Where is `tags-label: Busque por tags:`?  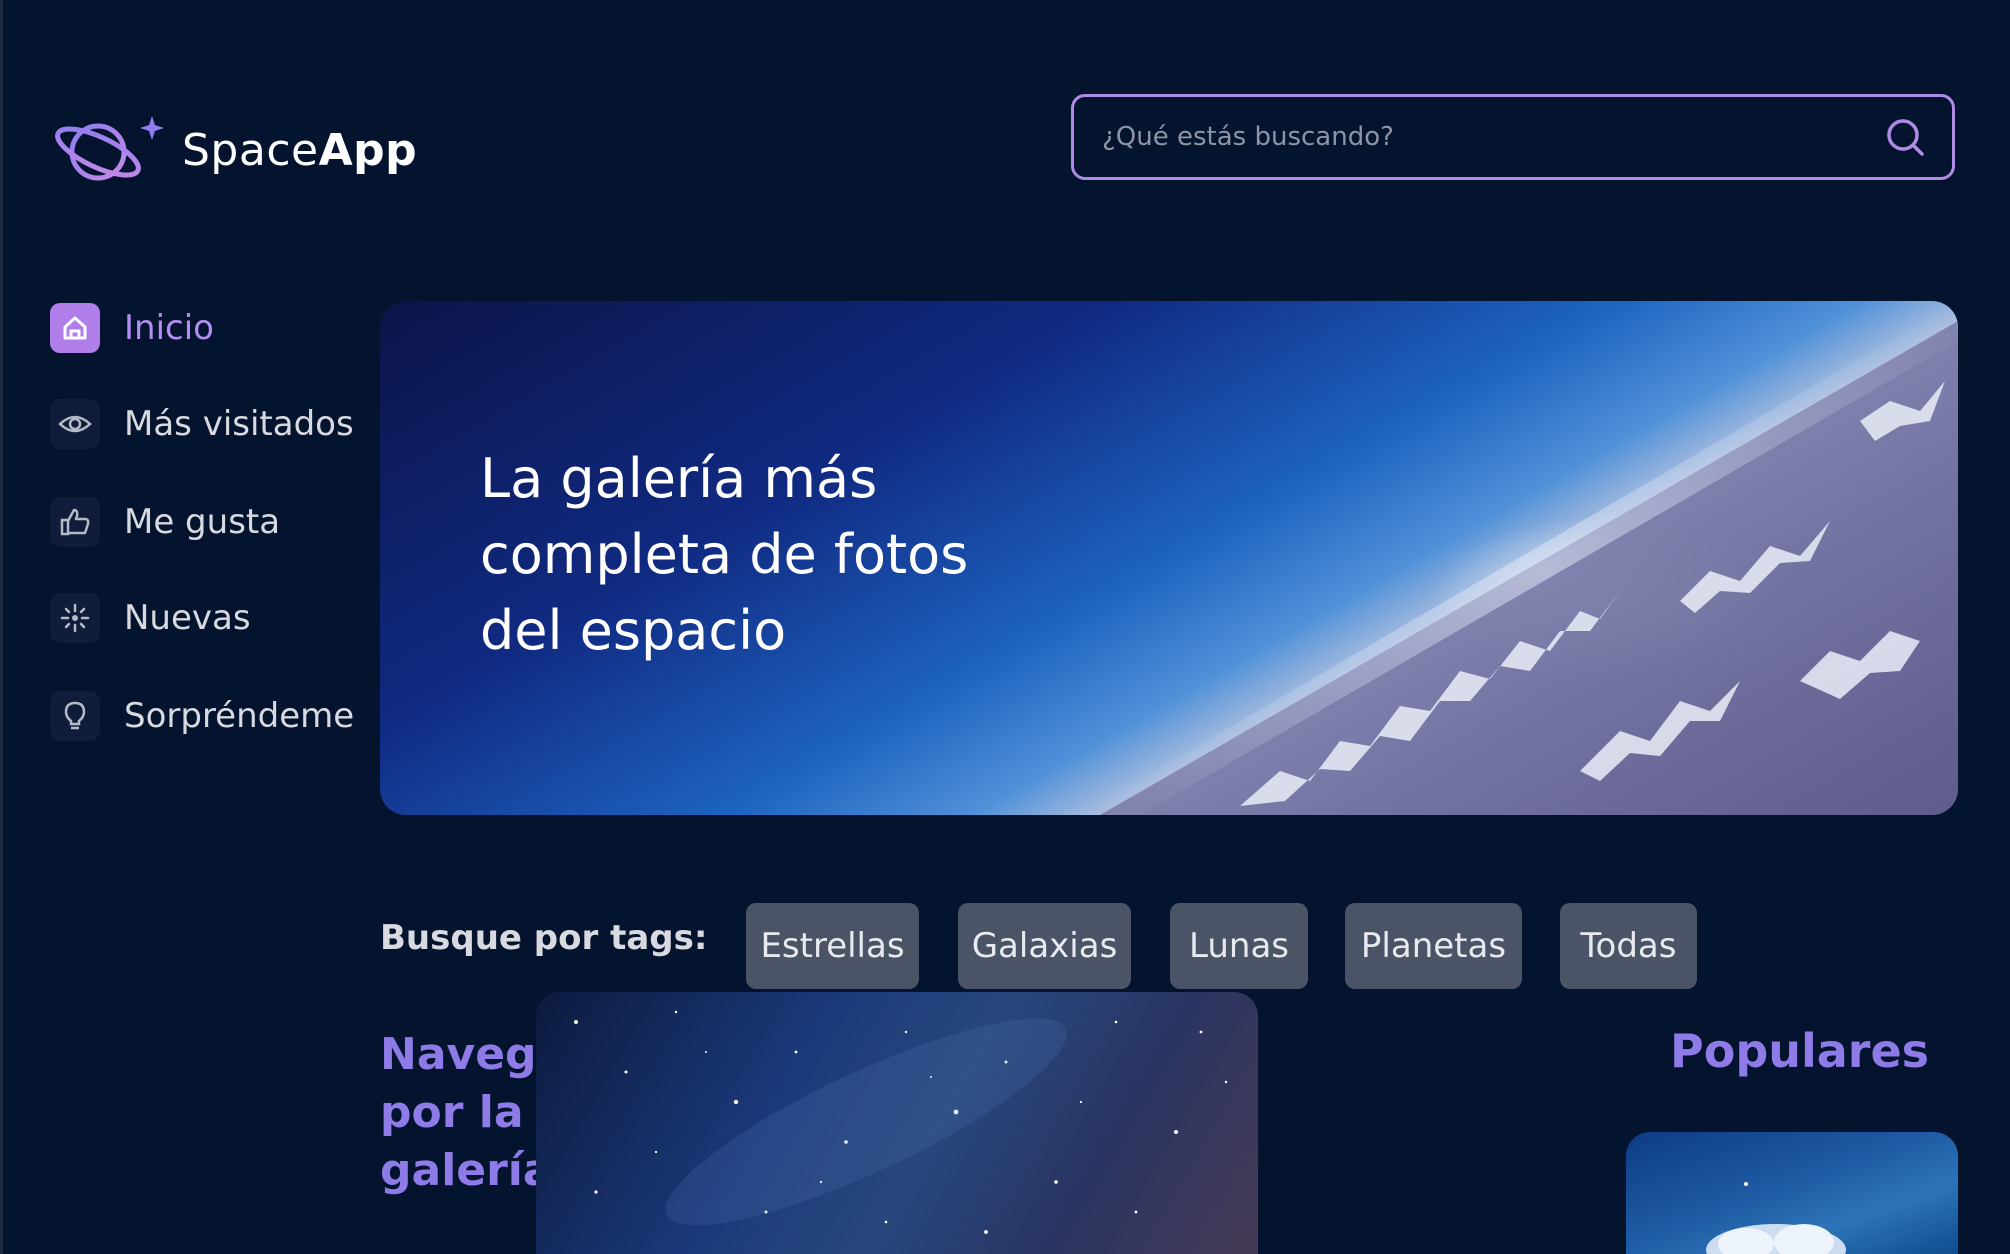 tags-label: Busque por tags: is located at coordinates (544, 938).